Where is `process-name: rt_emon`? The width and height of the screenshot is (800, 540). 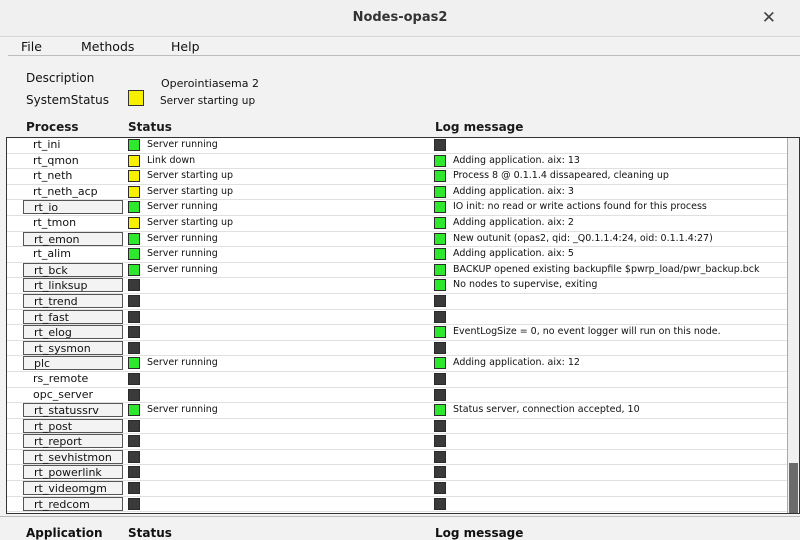
process-name: rt_emon is located at coordinates (73, 238).